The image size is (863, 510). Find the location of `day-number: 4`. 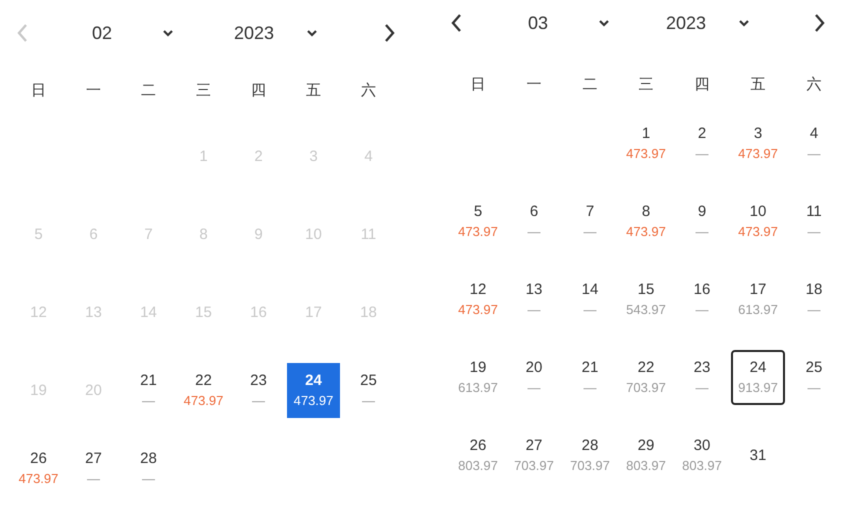

day-number: 4 is located at coordinates (814, 133).